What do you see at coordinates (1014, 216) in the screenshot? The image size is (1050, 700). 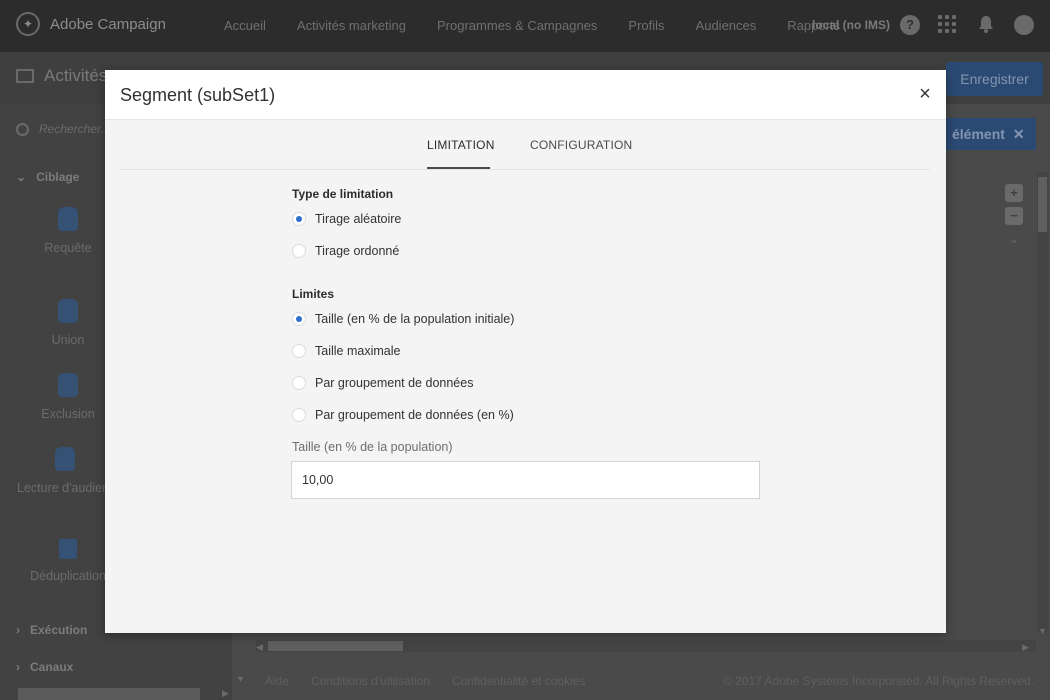 I see `zoom-out-button: −` at bounding box center [1014, 216].